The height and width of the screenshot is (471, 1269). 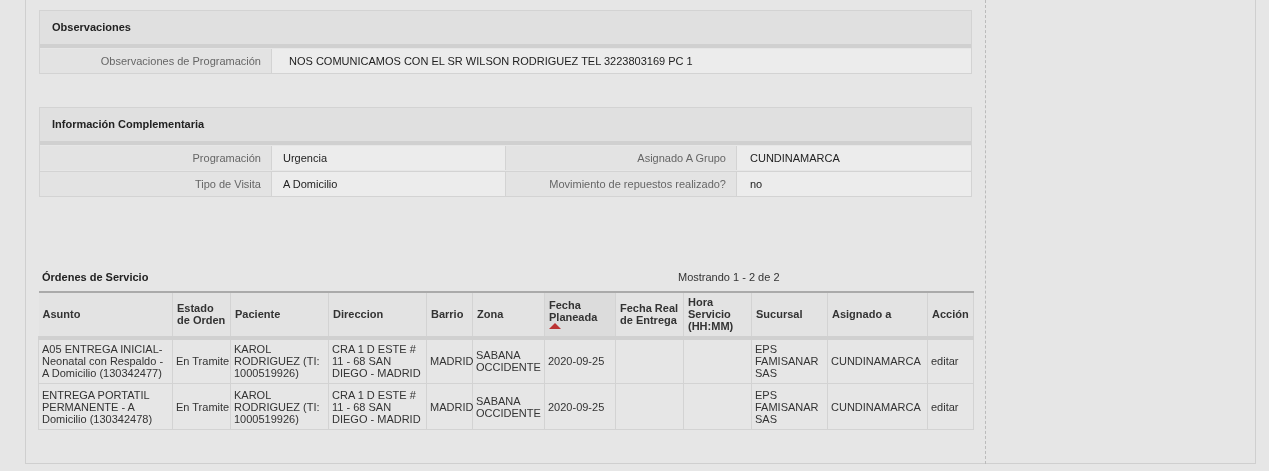 I want to click on field-value: NOS COMUNICAMOS CON EL SR WILSON RODRIGUEZ TEL 3223803169 PC 1, so click(x=621, y=61).